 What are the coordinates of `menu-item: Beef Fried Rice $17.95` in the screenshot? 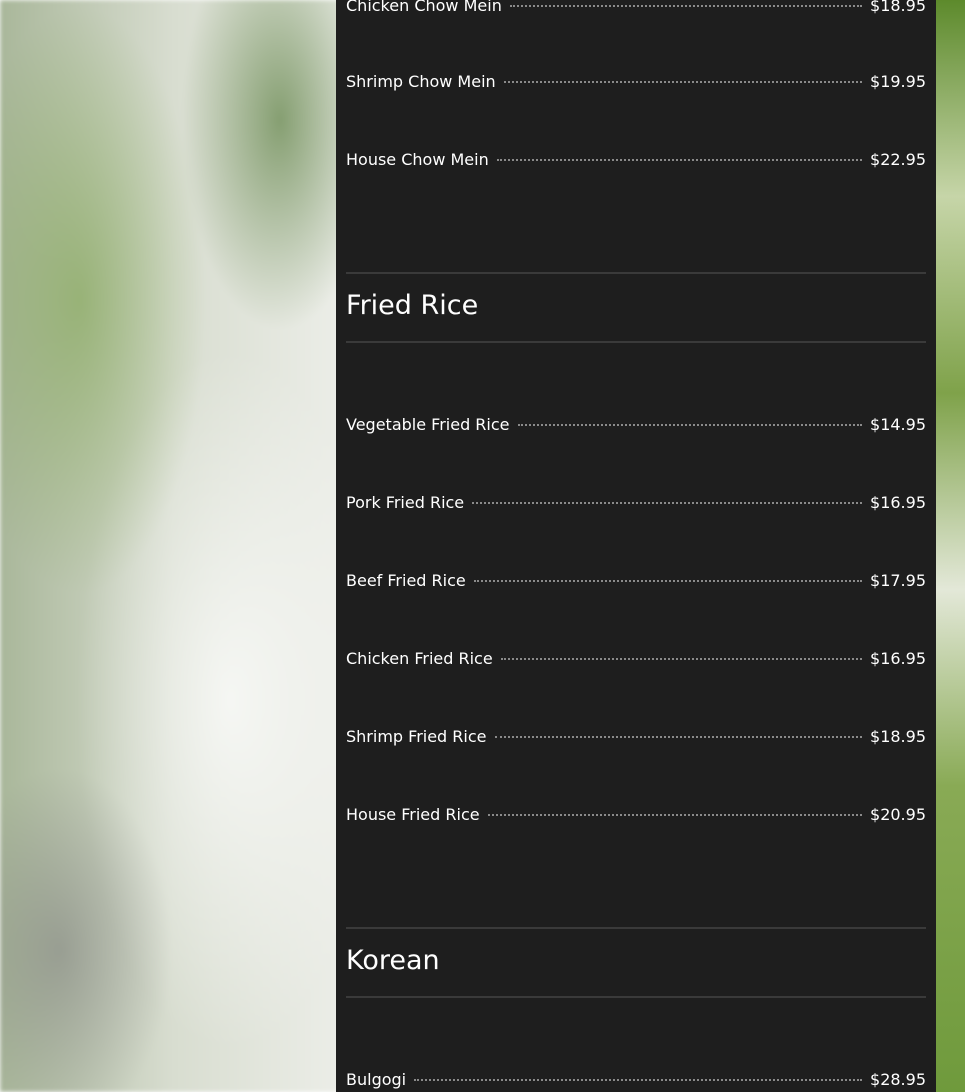 It's located at (636, 581).